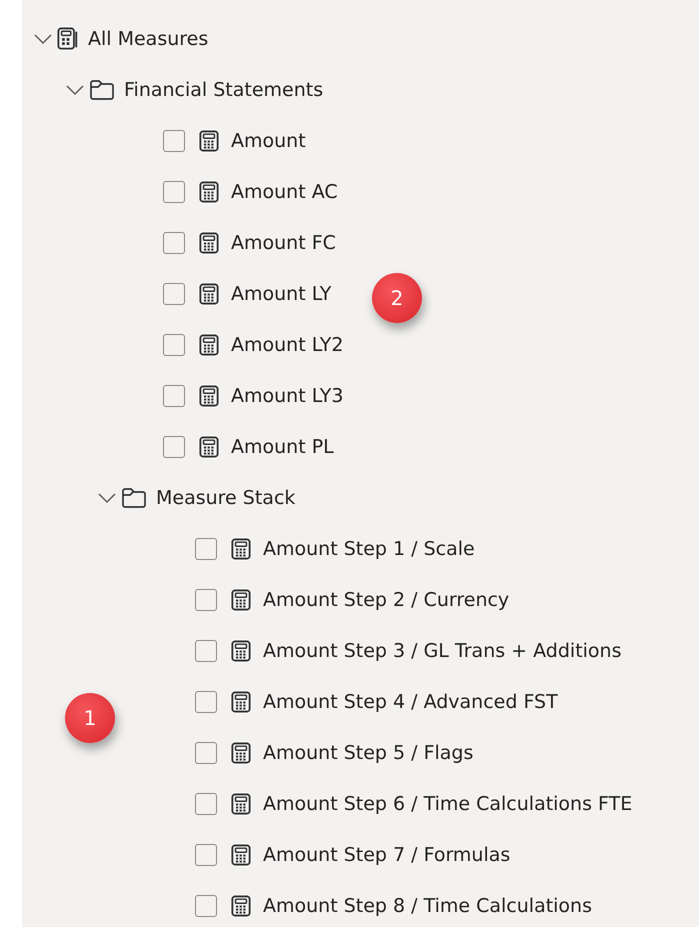 The image size is (699, 927). What do you see at coordinates (386, 855) in the screenshot?
I see `tree-item-label: Amount Step 7 / Formulas` at bounding box center [386, 855].